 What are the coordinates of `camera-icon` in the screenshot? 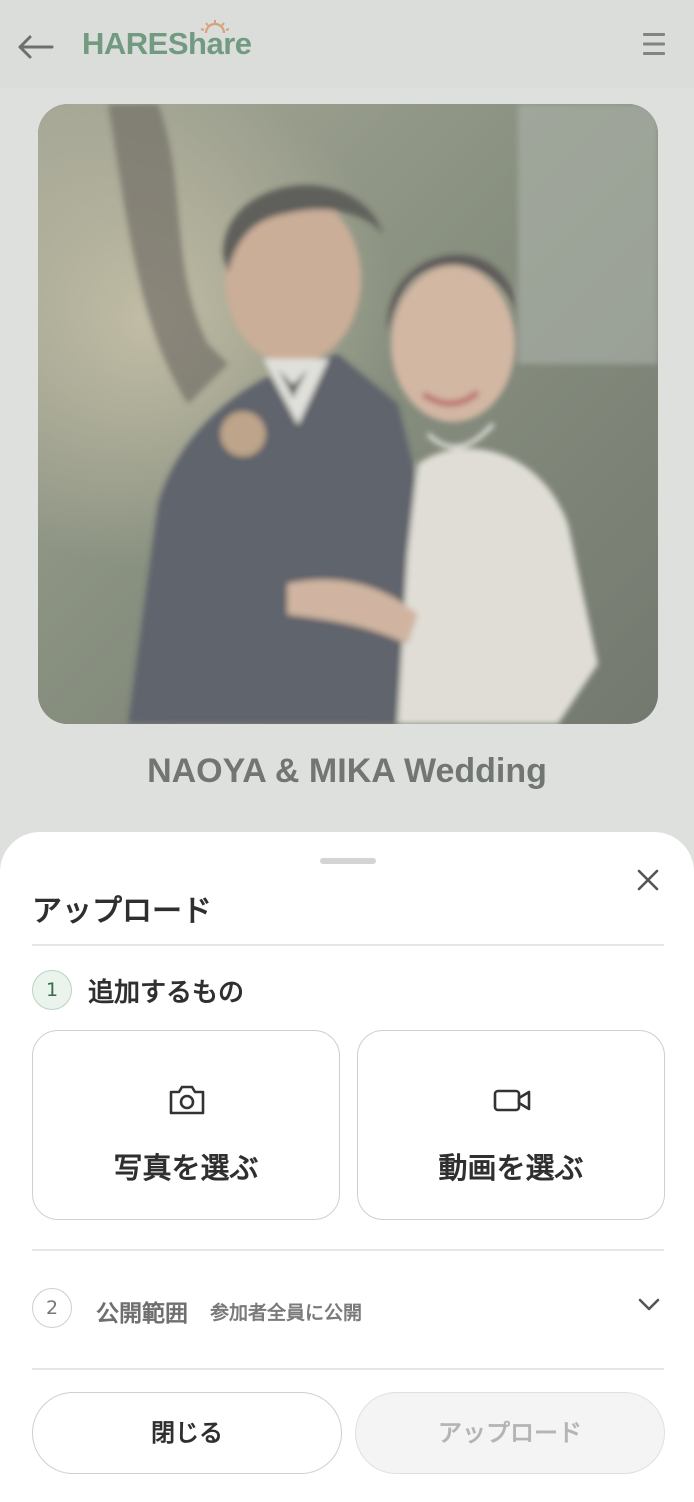 It's located at (187, 1100).